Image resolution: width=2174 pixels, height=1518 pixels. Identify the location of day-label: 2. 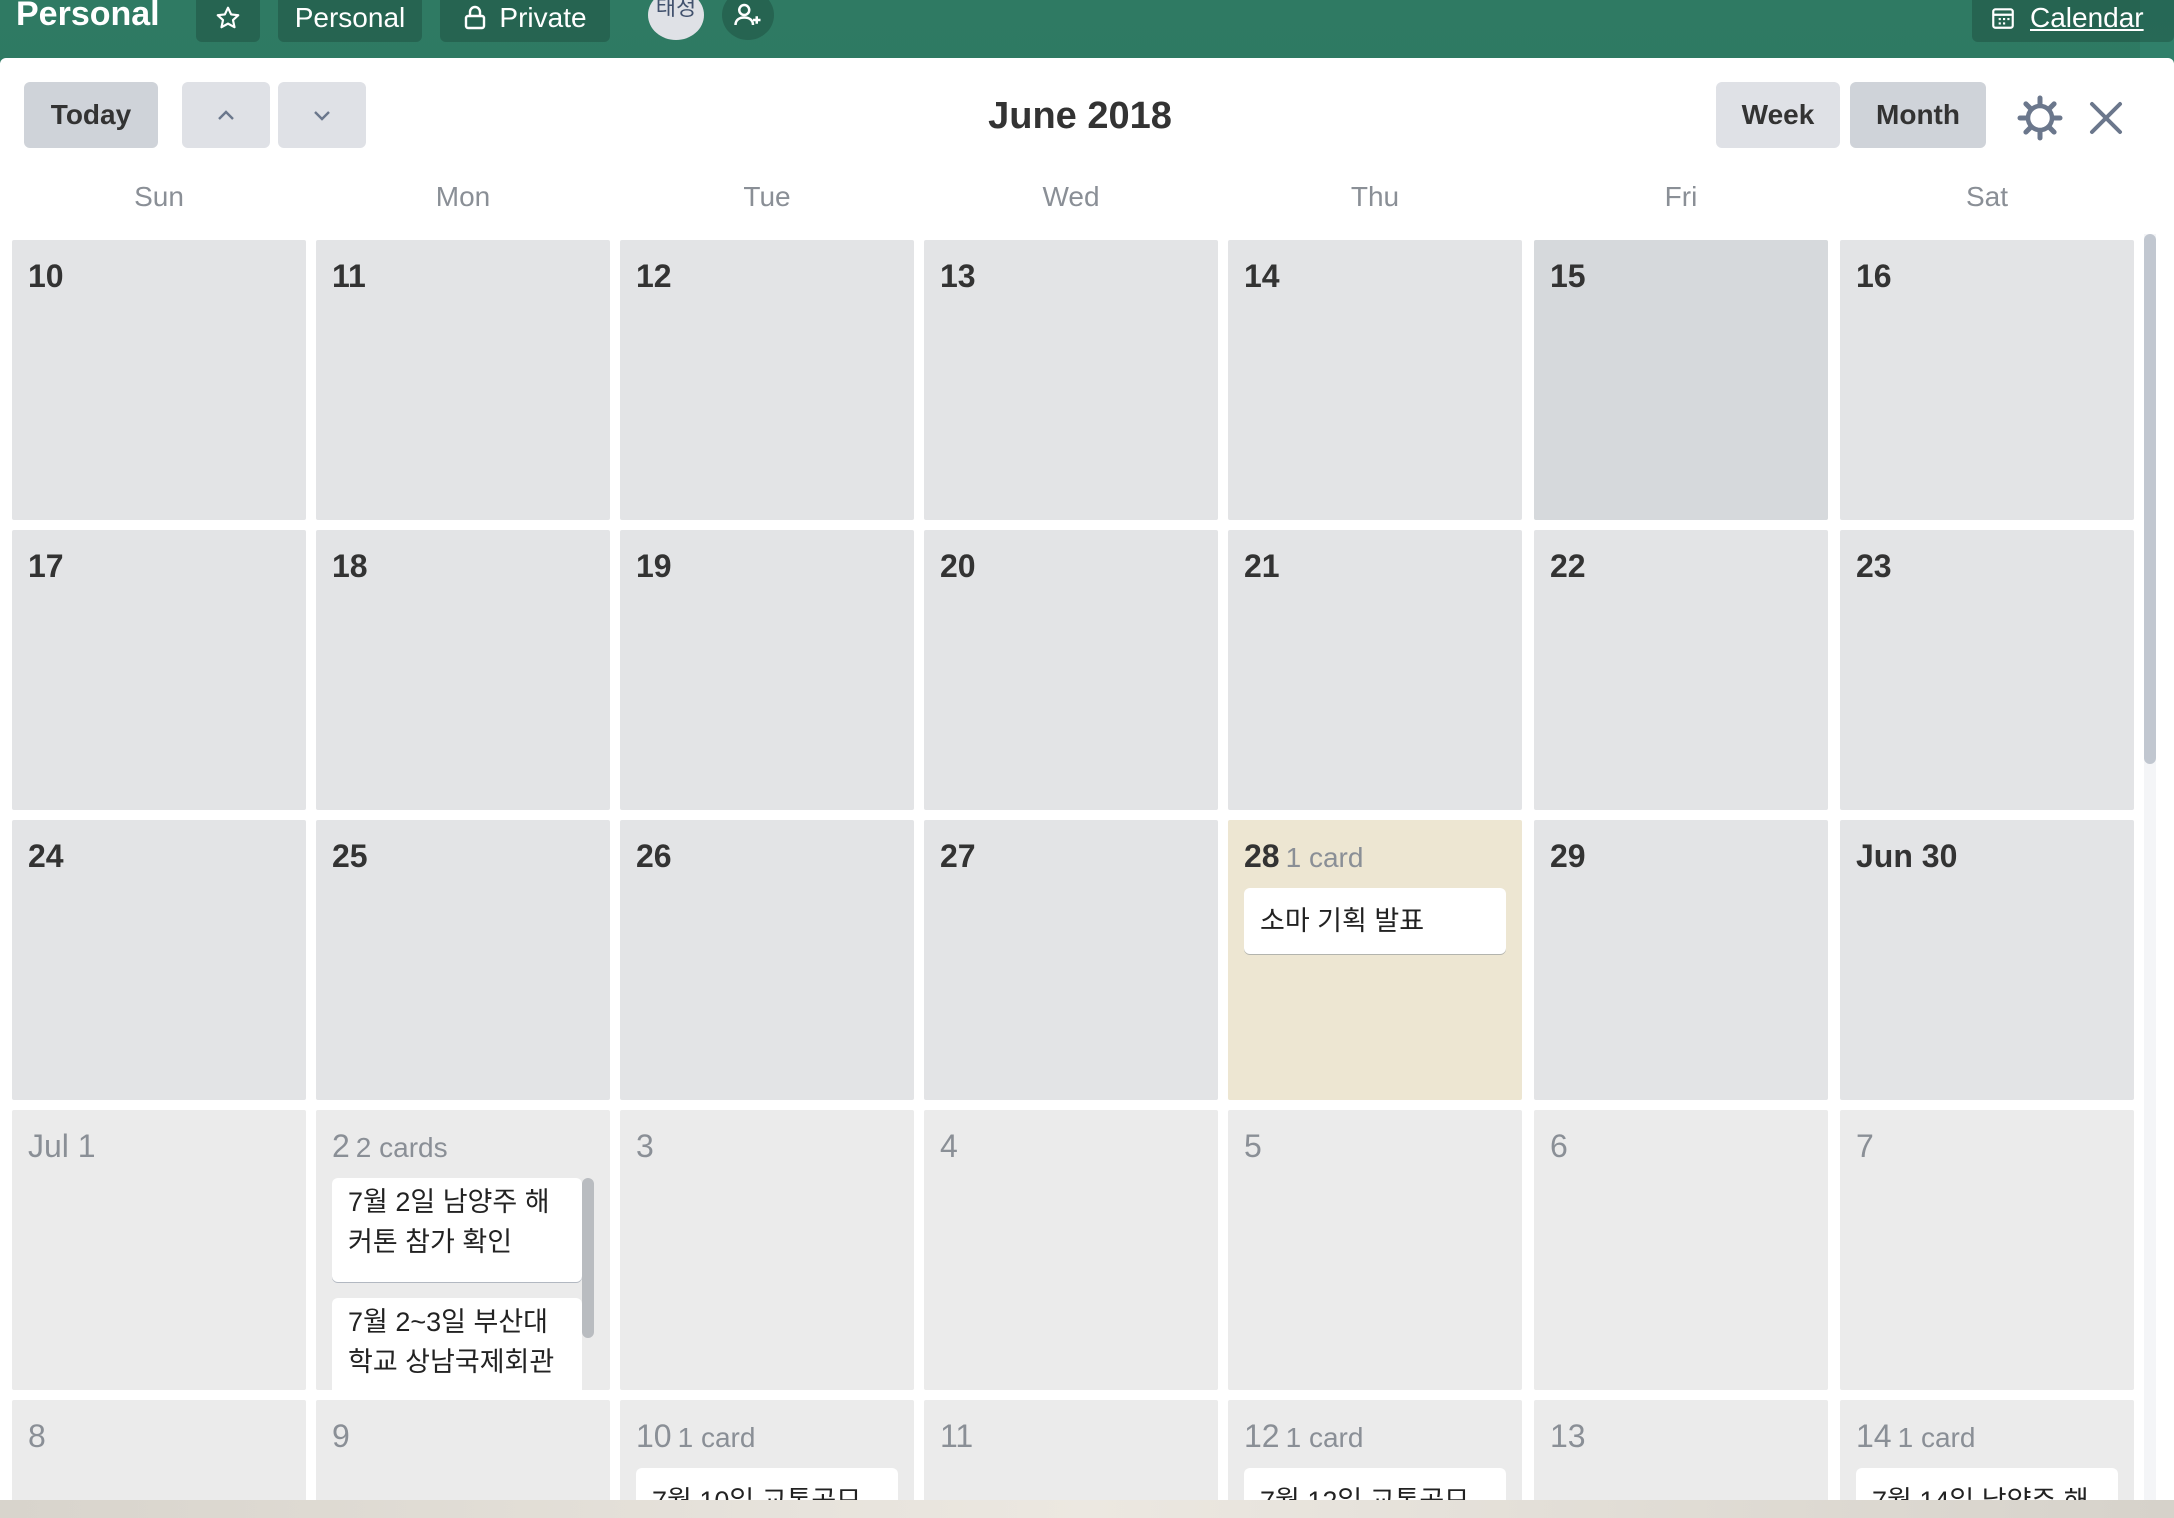
(341, 1146).